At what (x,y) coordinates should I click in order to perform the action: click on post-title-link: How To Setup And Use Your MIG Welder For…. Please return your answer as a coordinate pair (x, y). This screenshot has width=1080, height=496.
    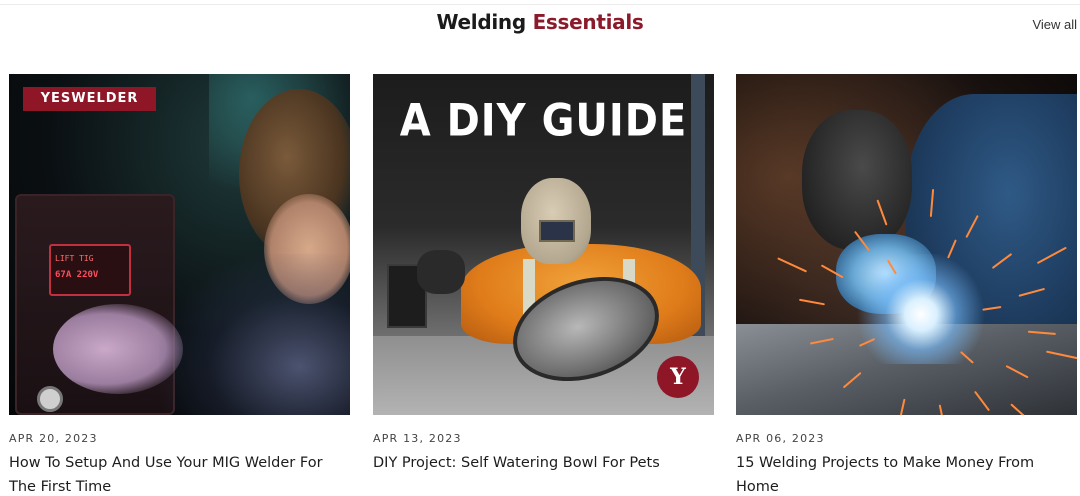
    Looking at the image, I should click on (176, 473).